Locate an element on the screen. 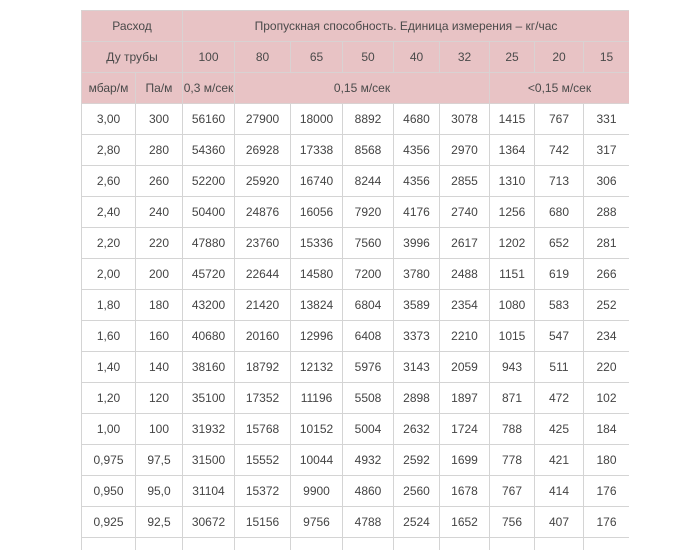  table-cell: 0,950 is located at coordinates (108, 491).